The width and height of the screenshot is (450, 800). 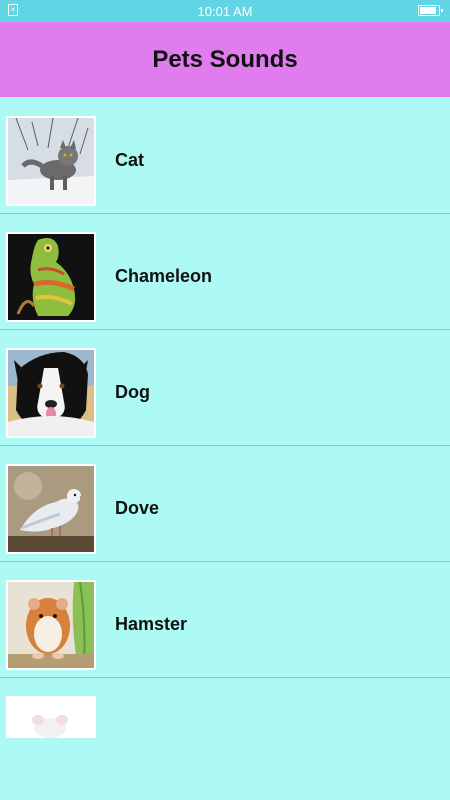 I want to click on pet-name: Chameleon, so click(x=164, y=276).